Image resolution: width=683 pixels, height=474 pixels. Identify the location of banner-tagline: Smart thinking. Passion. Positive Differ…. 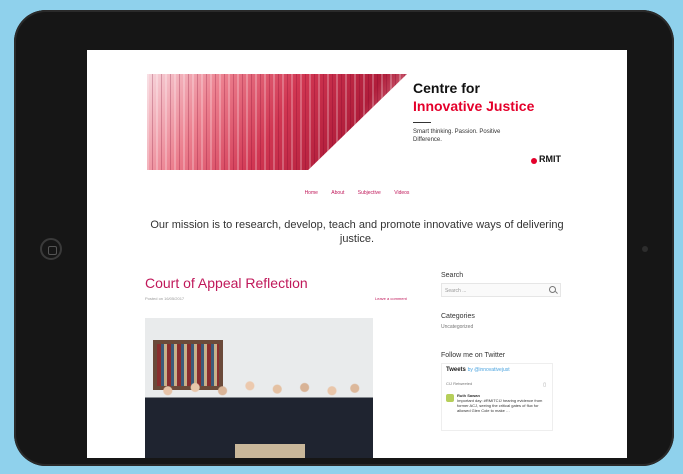
(457, 136).